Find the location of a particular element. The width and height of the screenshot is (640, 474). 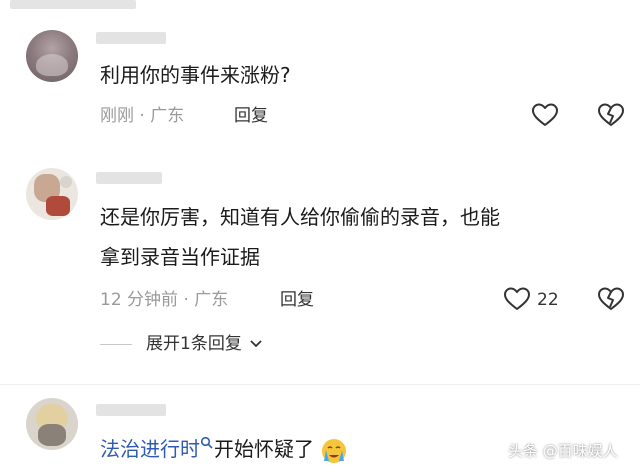

comment-time: 12 分钟前 is located at coordinates (139, 300).